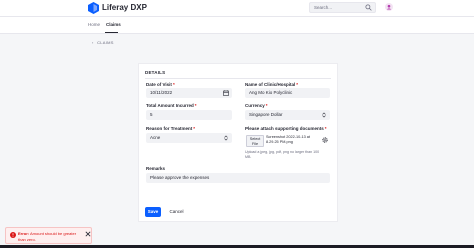 The image size is (474, 248). What do you see at coordinates (189, 115) in the screenshot?
I see `total-amount-field: 5` at bounding box center [189, 115].